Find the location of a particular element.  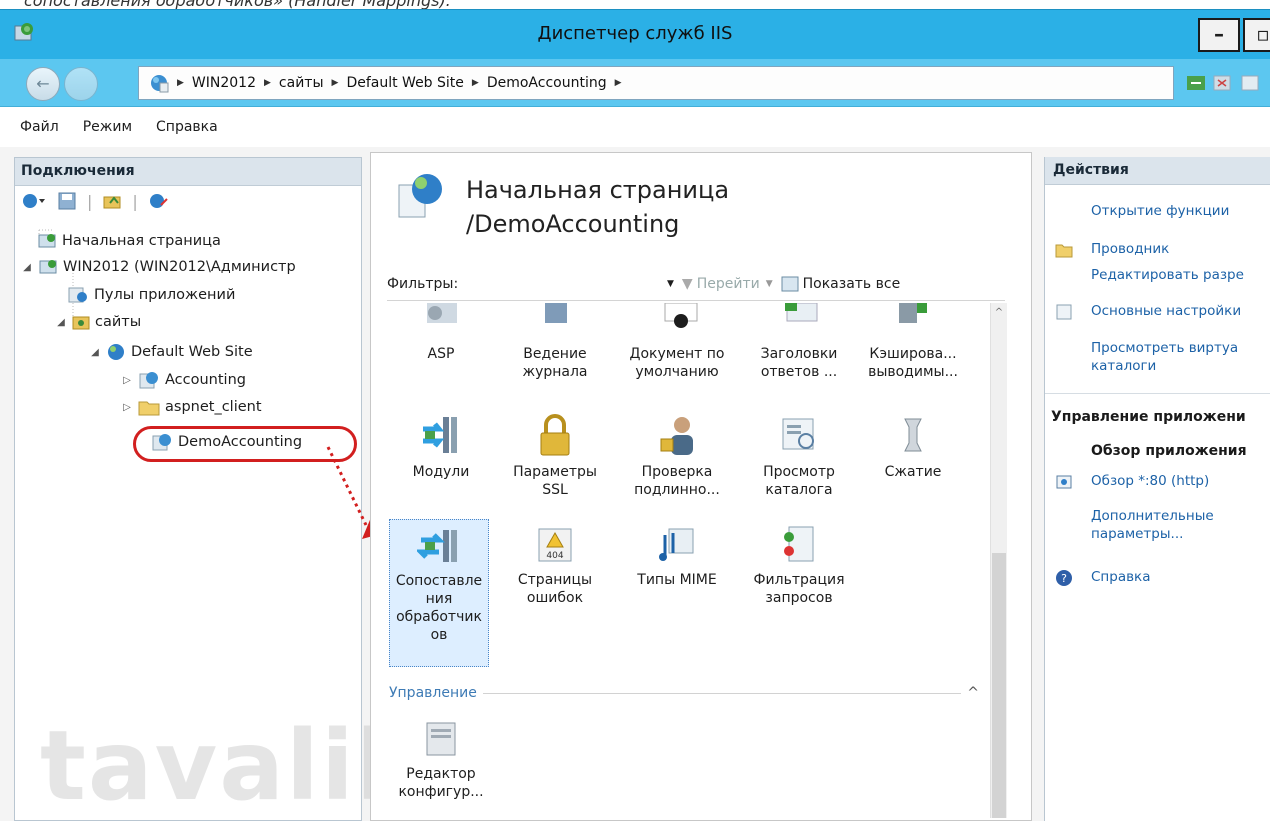

feature-directory-browsing: Просмотр каталога is located at coordinates (799, 456).